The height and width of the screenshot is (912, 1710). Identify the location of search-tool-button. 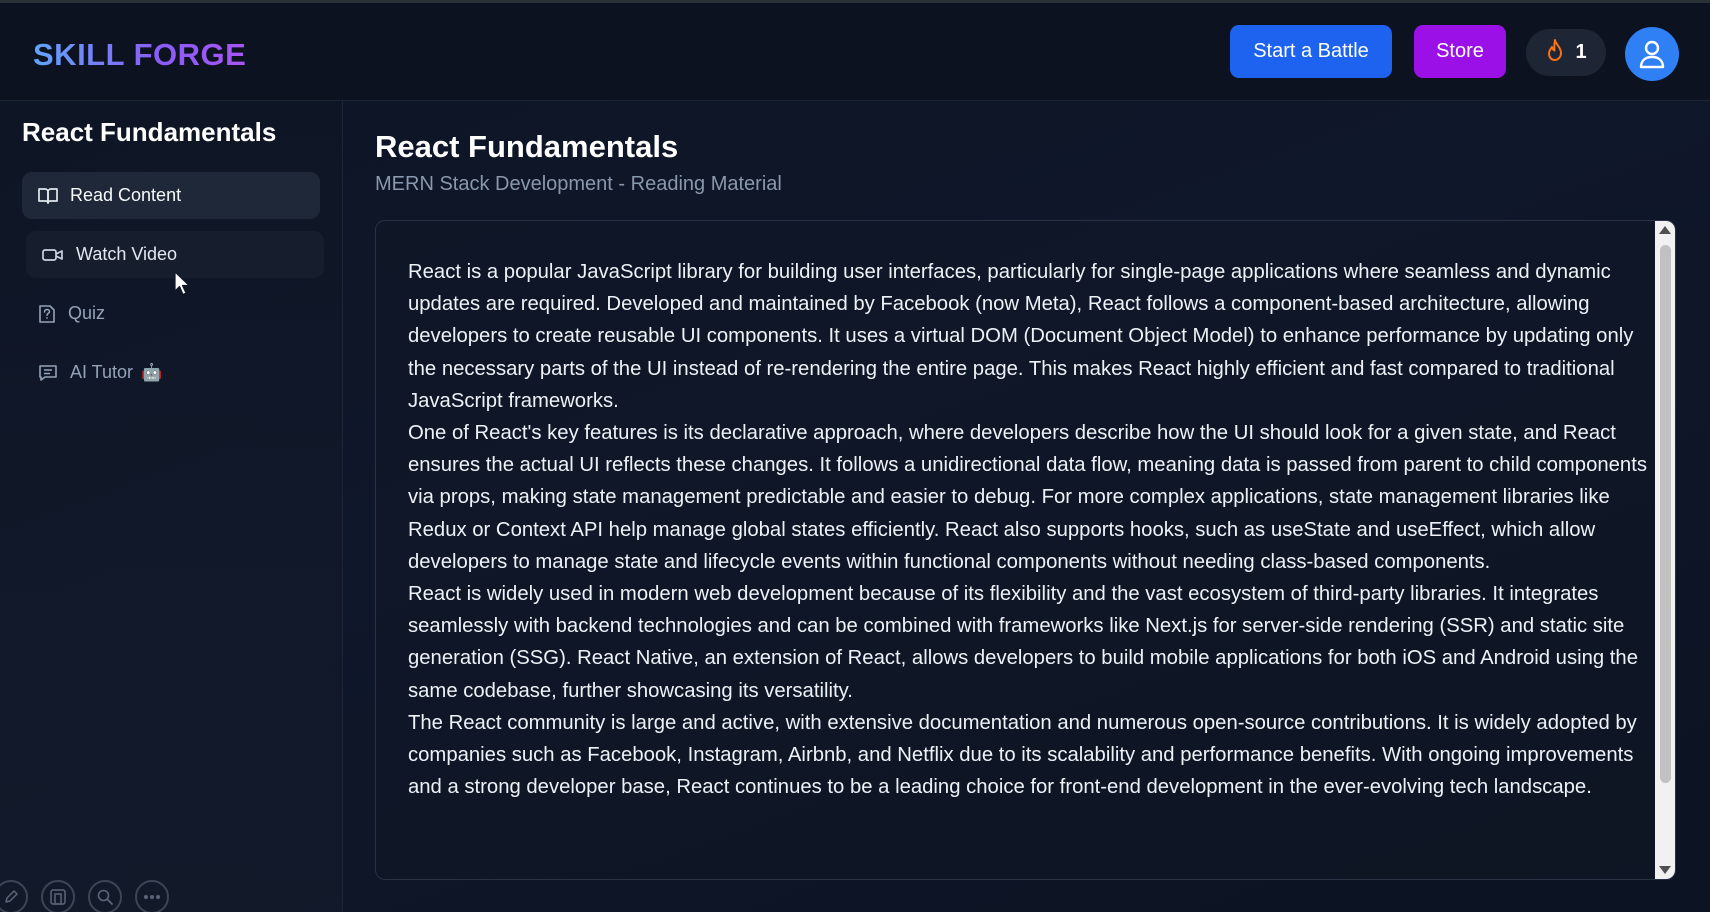
(105, 896).